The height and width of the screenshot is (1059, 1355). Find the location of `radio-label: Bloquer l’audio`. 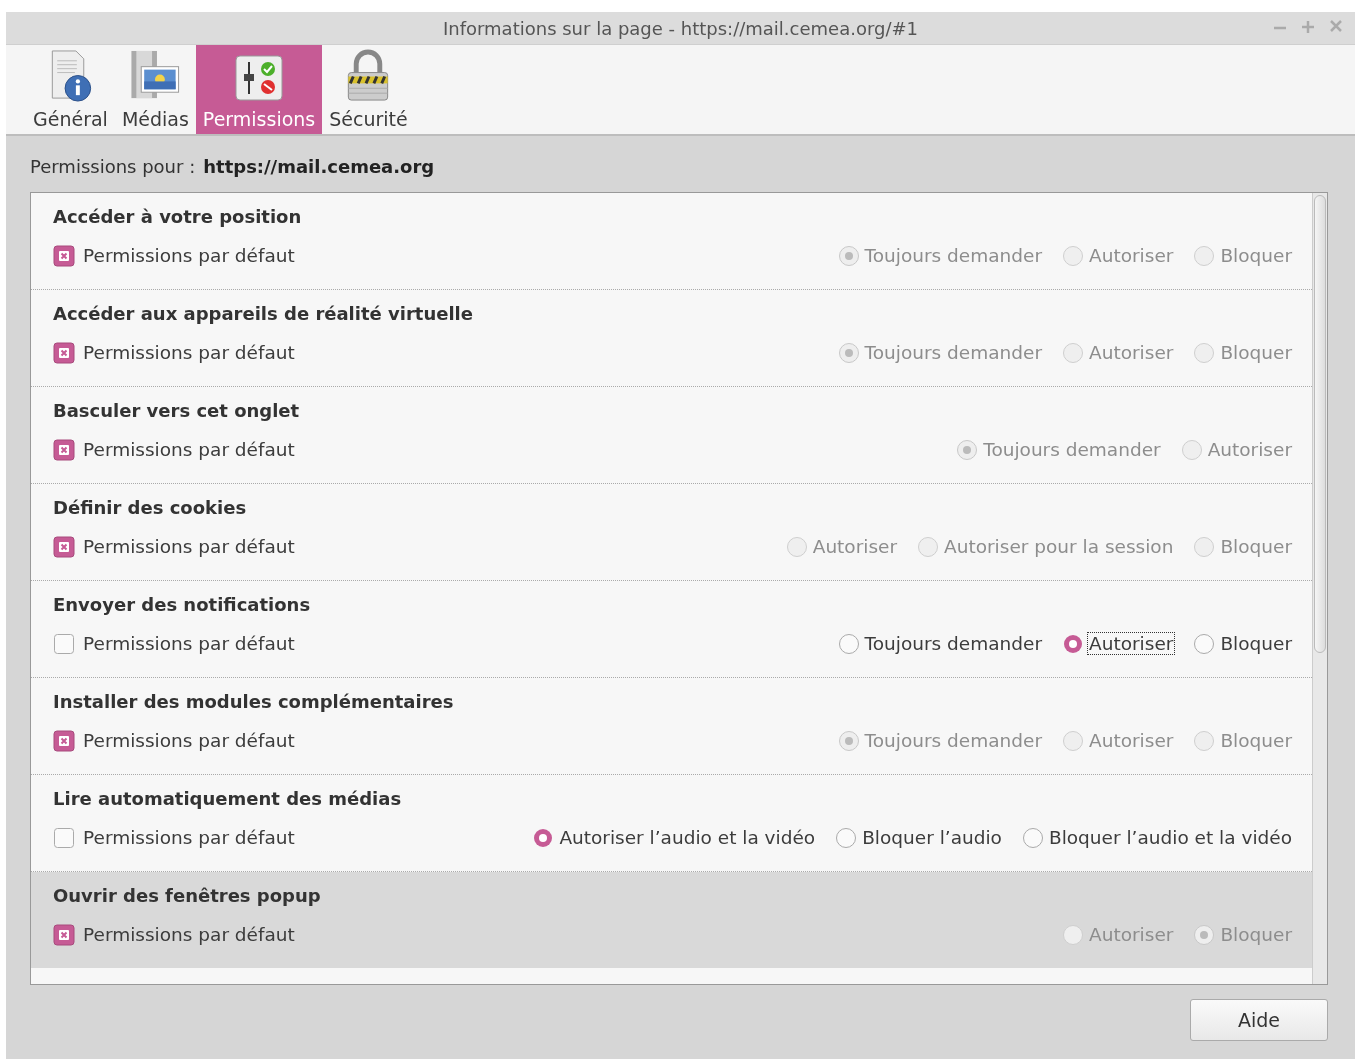

radio-label: Bloquer l’audio is located at coordinates (932, 837).